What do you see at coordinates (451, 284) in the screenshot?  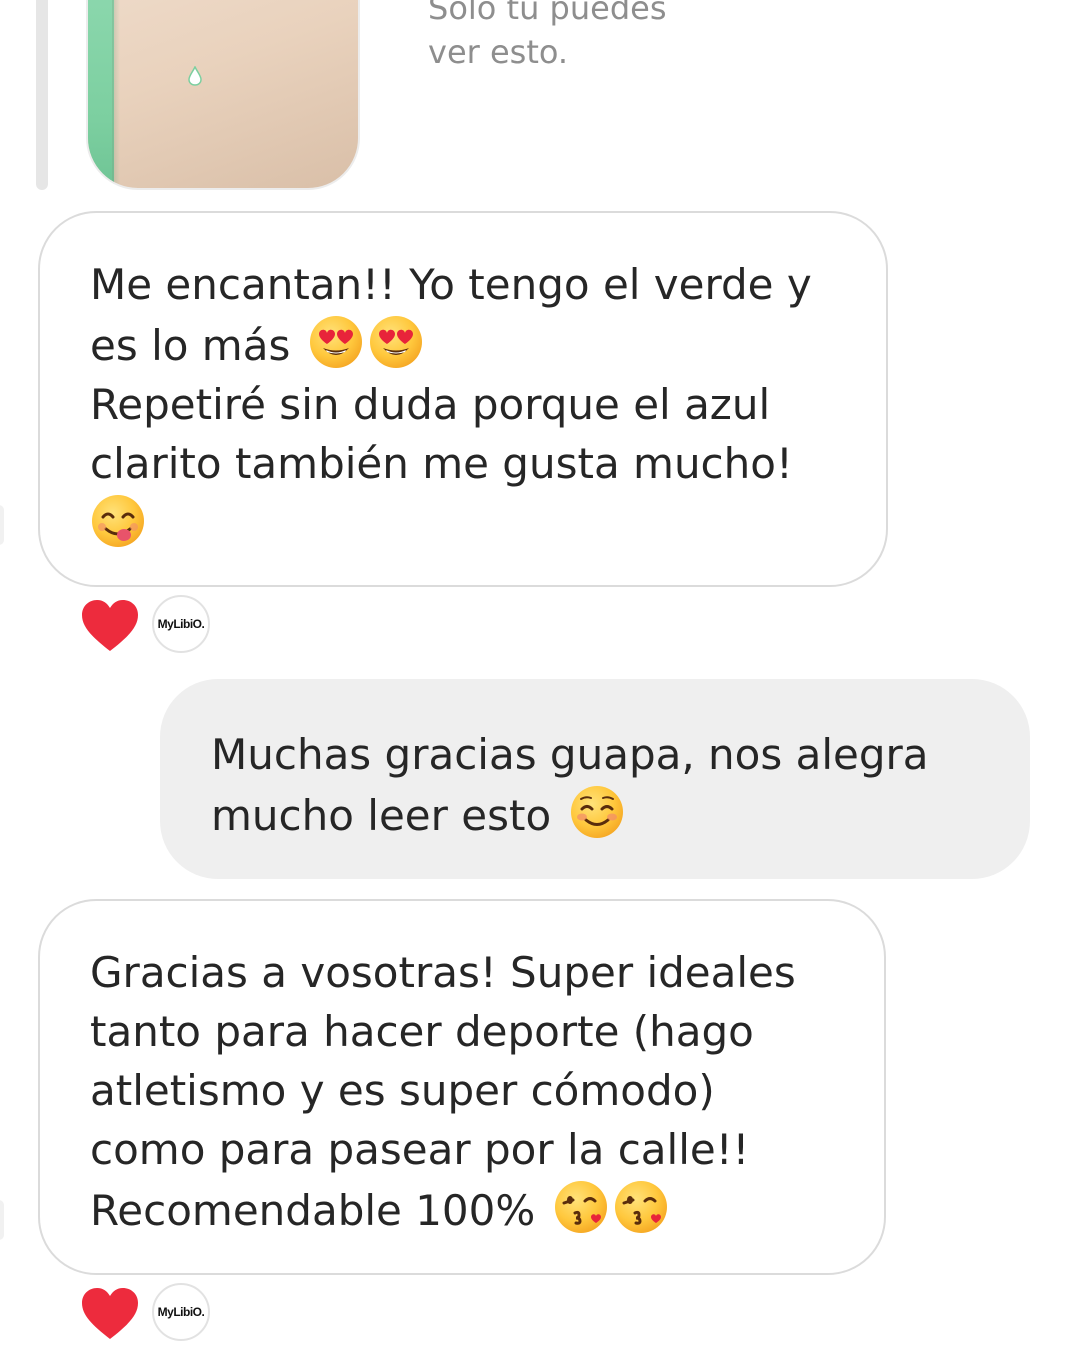 I see `message-text-line: Me encantan!! Yo tengo el verde y` at bounding box center [451, 284].